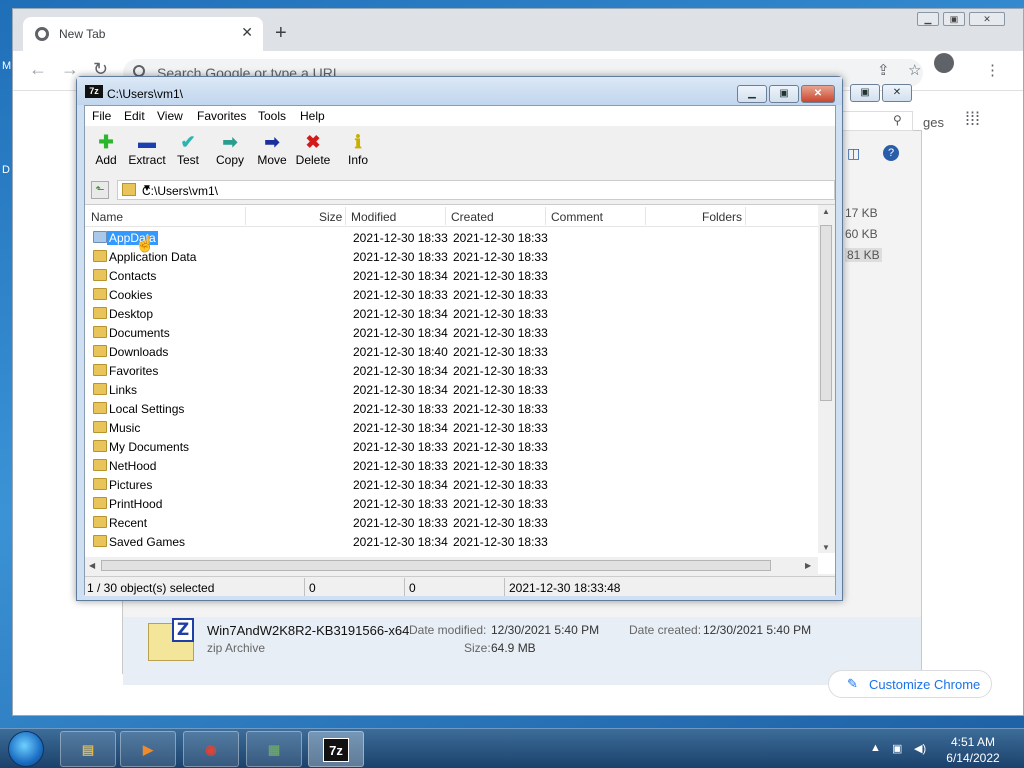  I want to click on background-close-button: ✕, so click(897, 93).